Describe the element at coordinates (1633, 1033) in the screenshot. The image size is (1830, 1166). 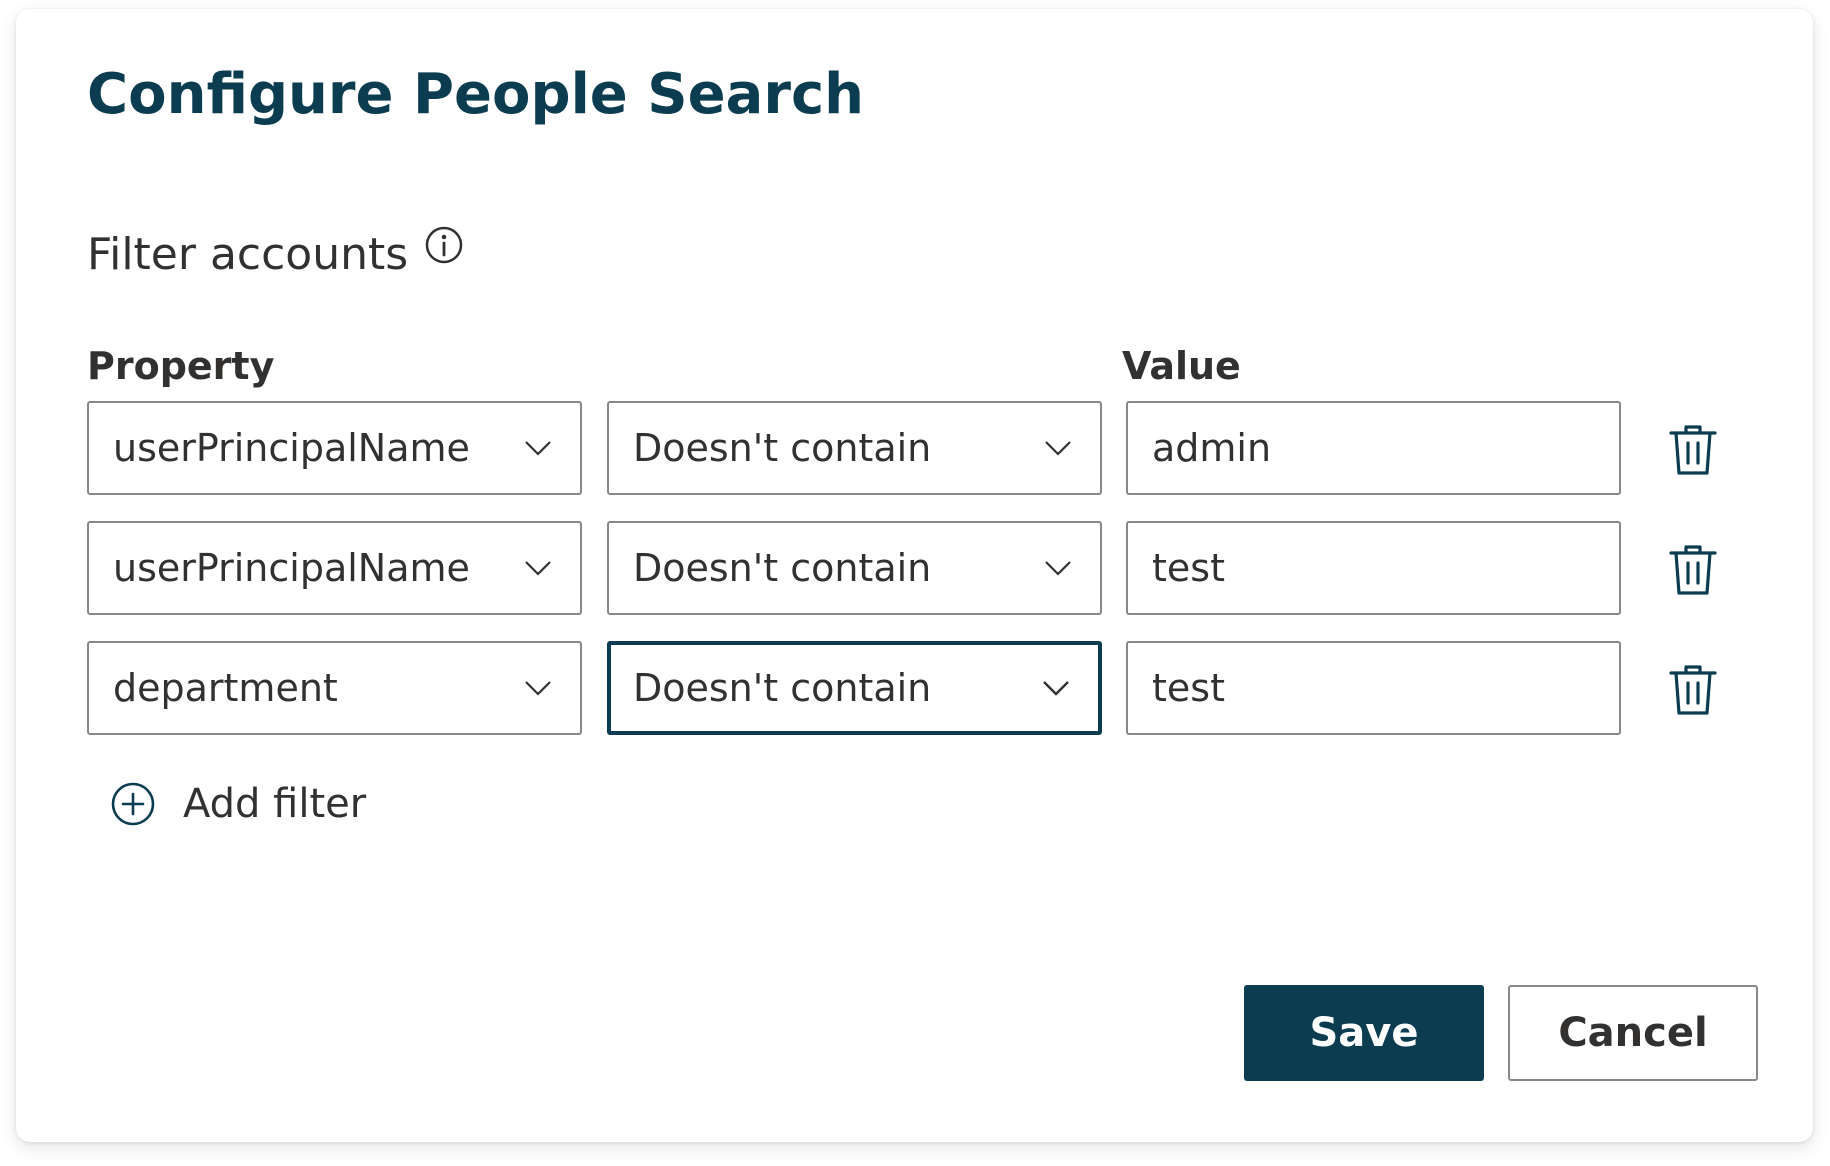
I see `cancel-button: Cancel` at that location.